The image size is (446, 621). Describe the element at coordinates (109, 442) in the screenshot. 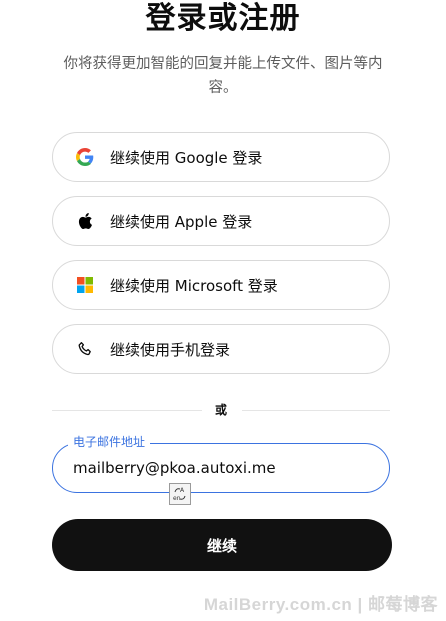

I see `email-field-label: 电子邮件地址` at that location.